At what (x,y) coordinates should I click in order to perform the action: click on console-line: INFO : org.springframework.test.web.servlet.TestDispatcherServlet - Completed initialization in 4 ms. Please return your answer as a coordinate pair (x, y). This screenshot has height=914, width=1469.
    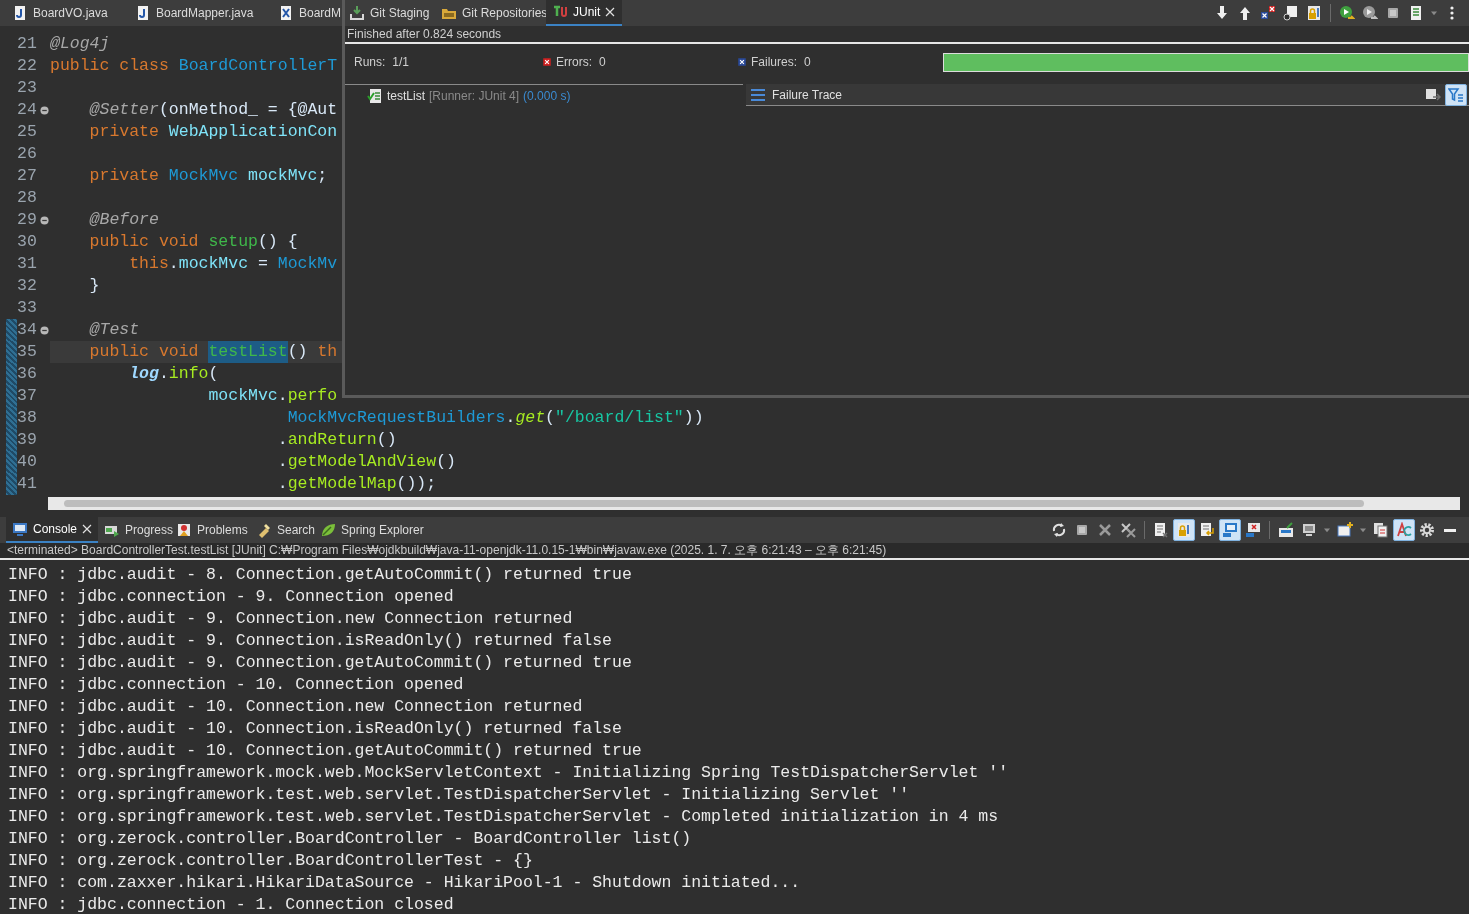
    Looking at the image, I should click on (504, 817).